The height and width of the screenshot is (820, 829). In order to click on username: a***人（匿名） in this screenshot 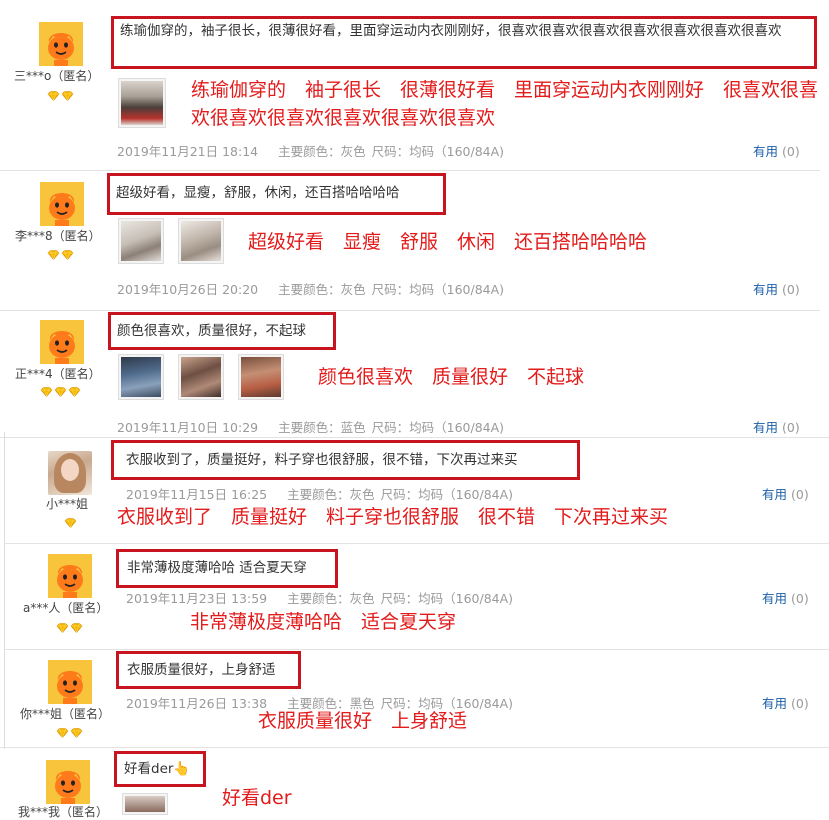, I will do `click(66, 608)`.